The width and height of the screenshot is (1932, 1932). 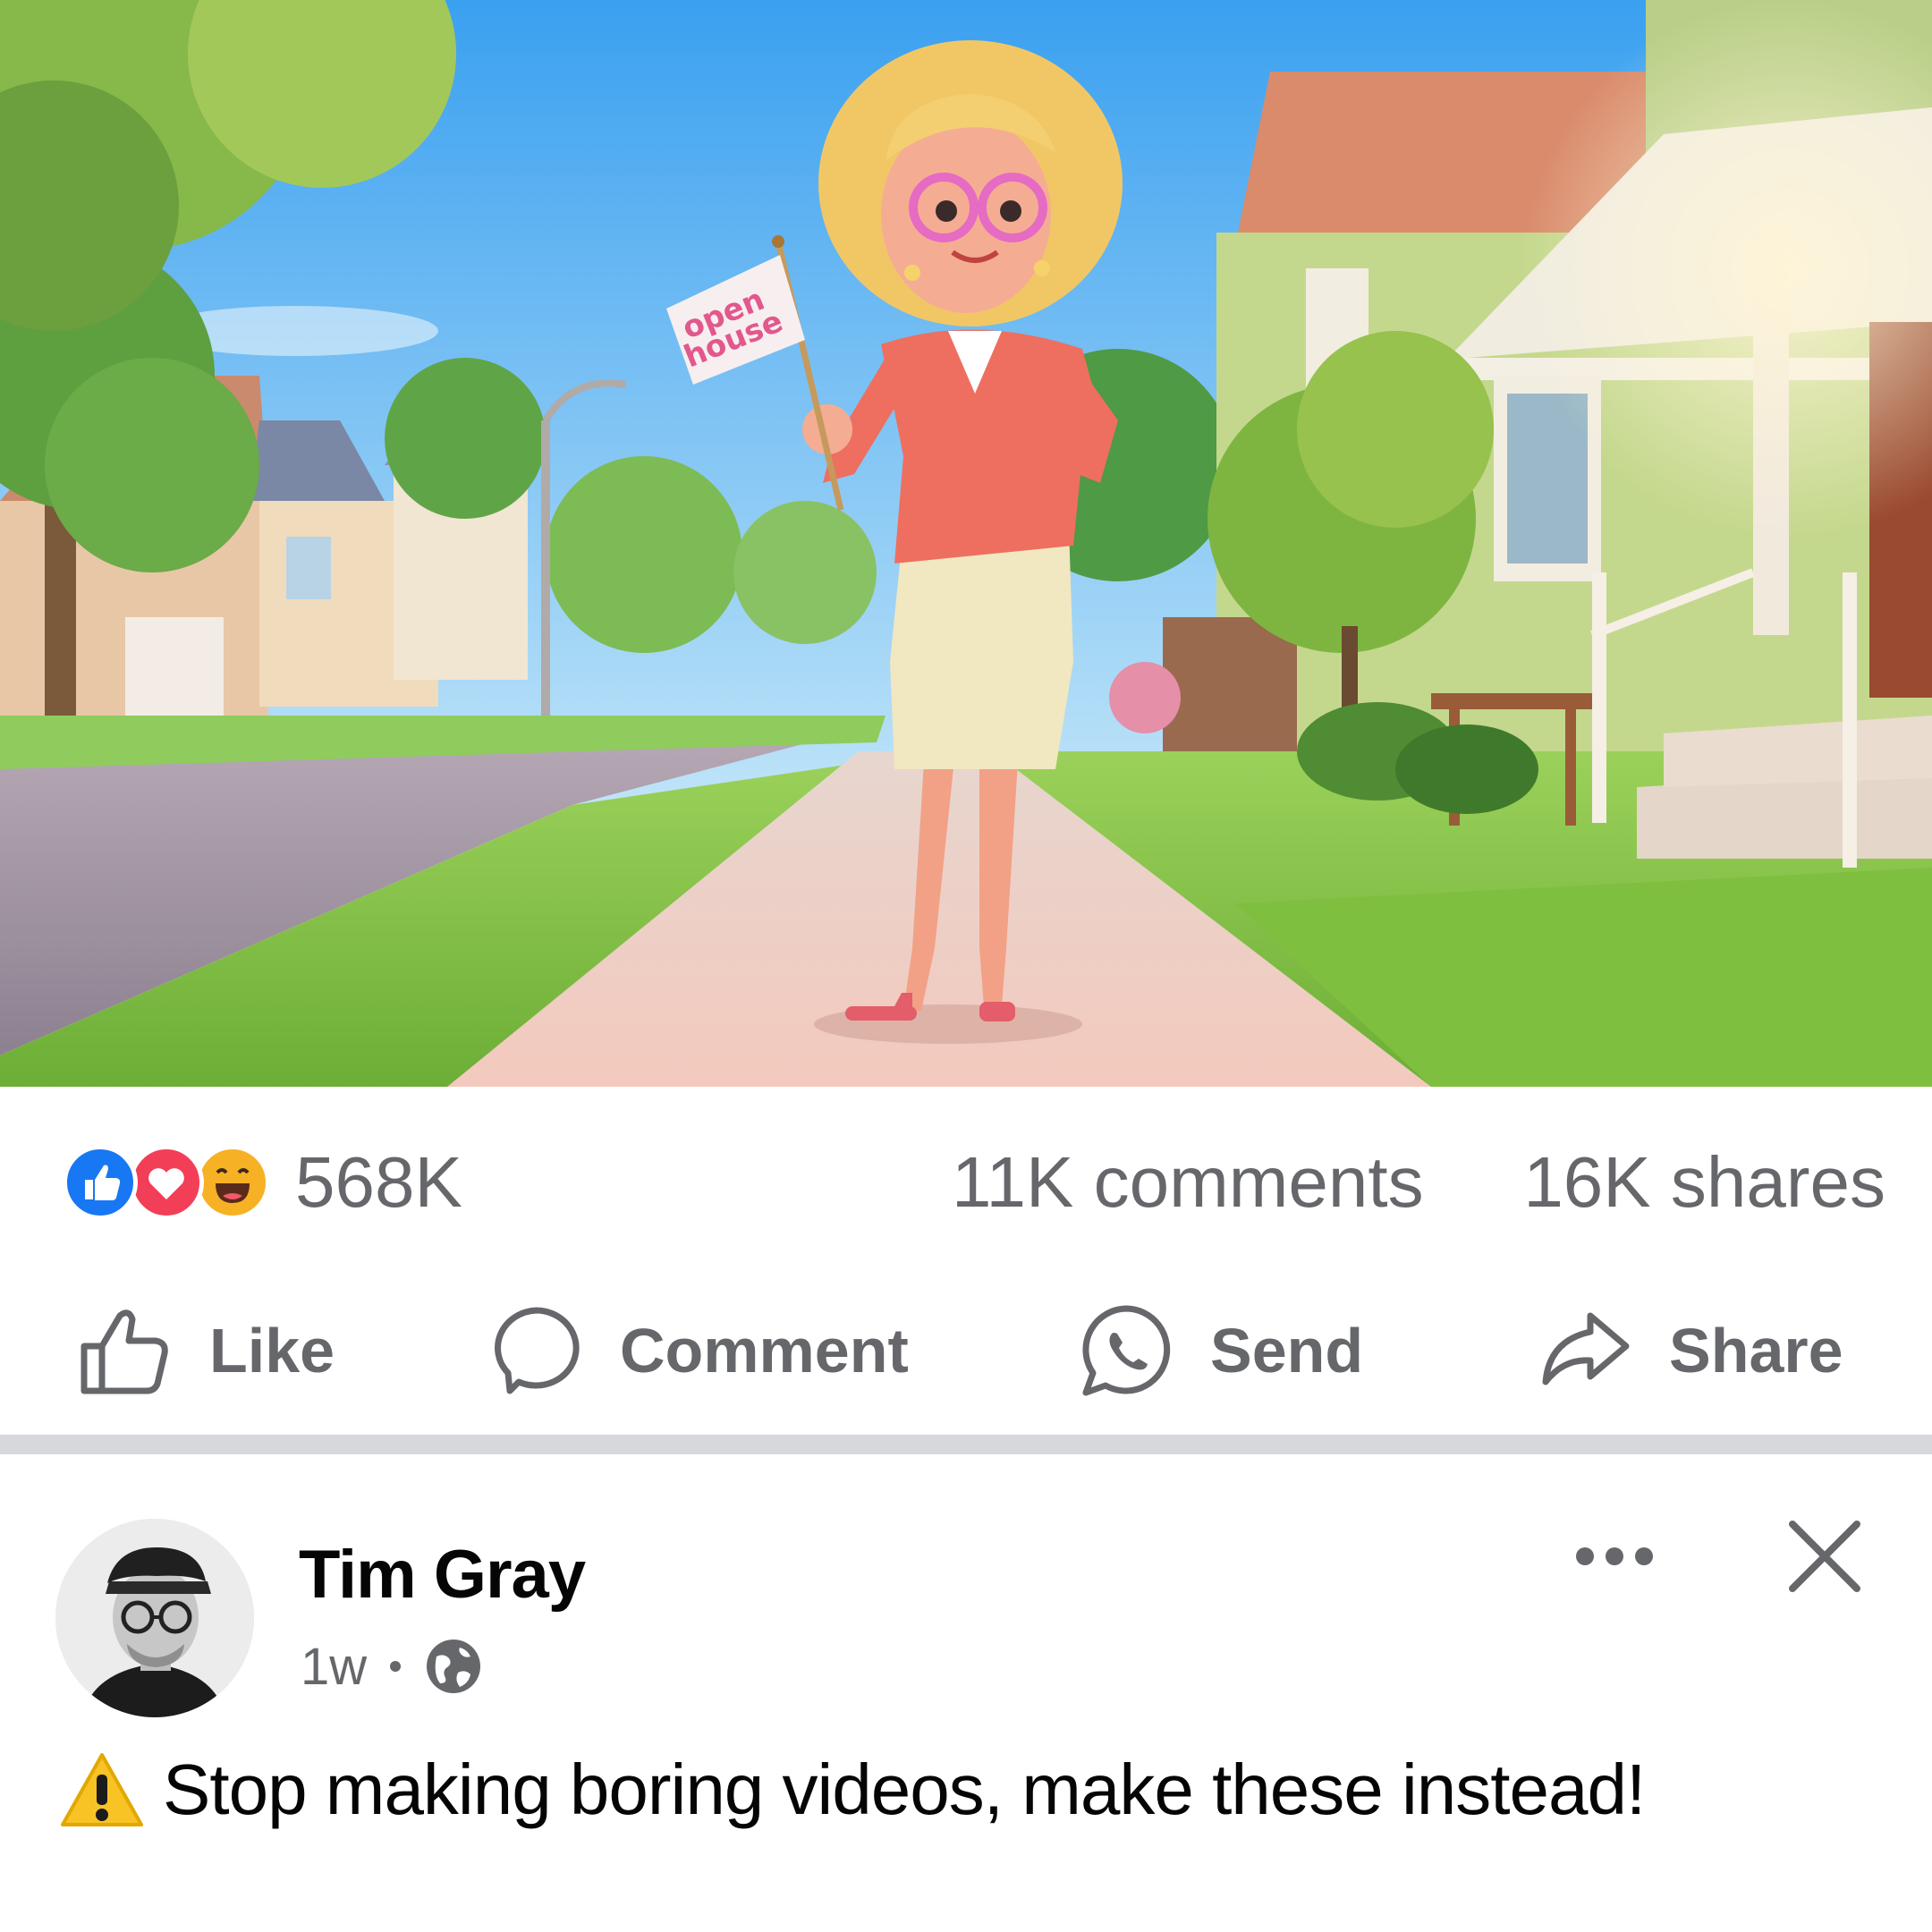 I want to click on send-button: Send, so click(x=1220, y=1350).